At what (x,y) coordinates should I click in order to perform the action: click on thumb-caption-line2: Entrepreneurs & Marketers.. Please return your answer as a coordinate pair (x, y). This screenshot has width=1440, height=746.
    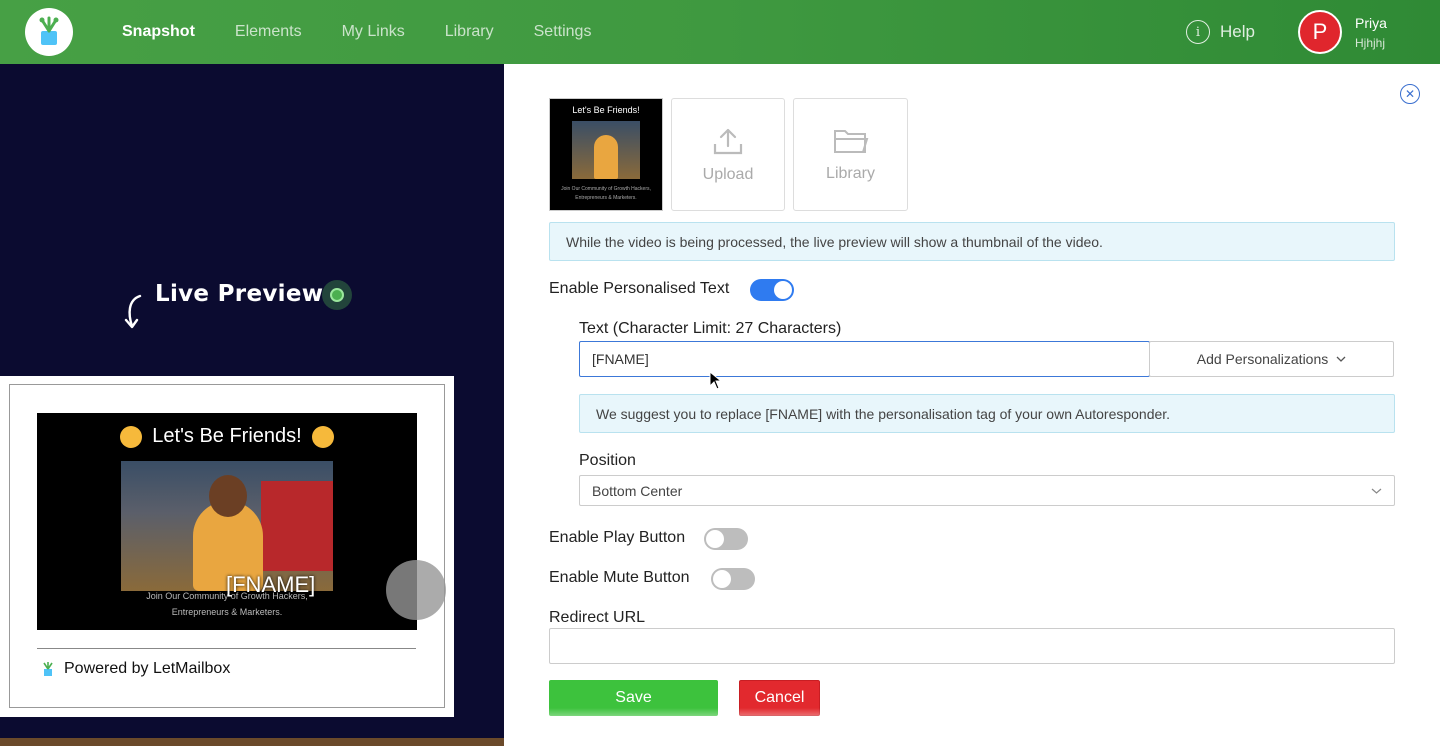
    Looking at the image, I should click on (606, 198).